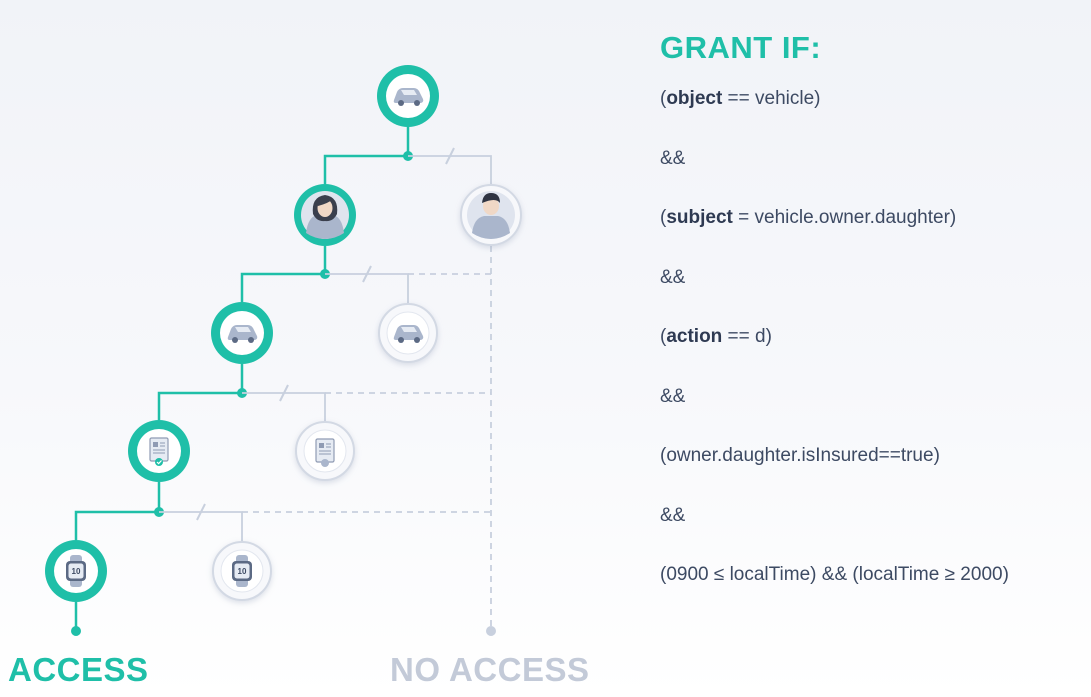 Image resolution: width=1091 pixels, height=697 pixels. Describe the element at coordinates (800, 455) in the screenshot. I see `rule-insured: (owner.daughter.isInsured==true)` at that location.